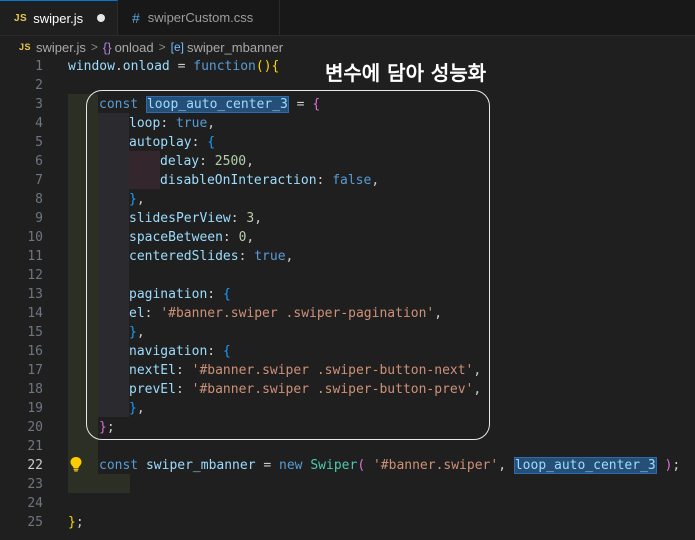  I want to click on code-line: 23, so click(347, 484).